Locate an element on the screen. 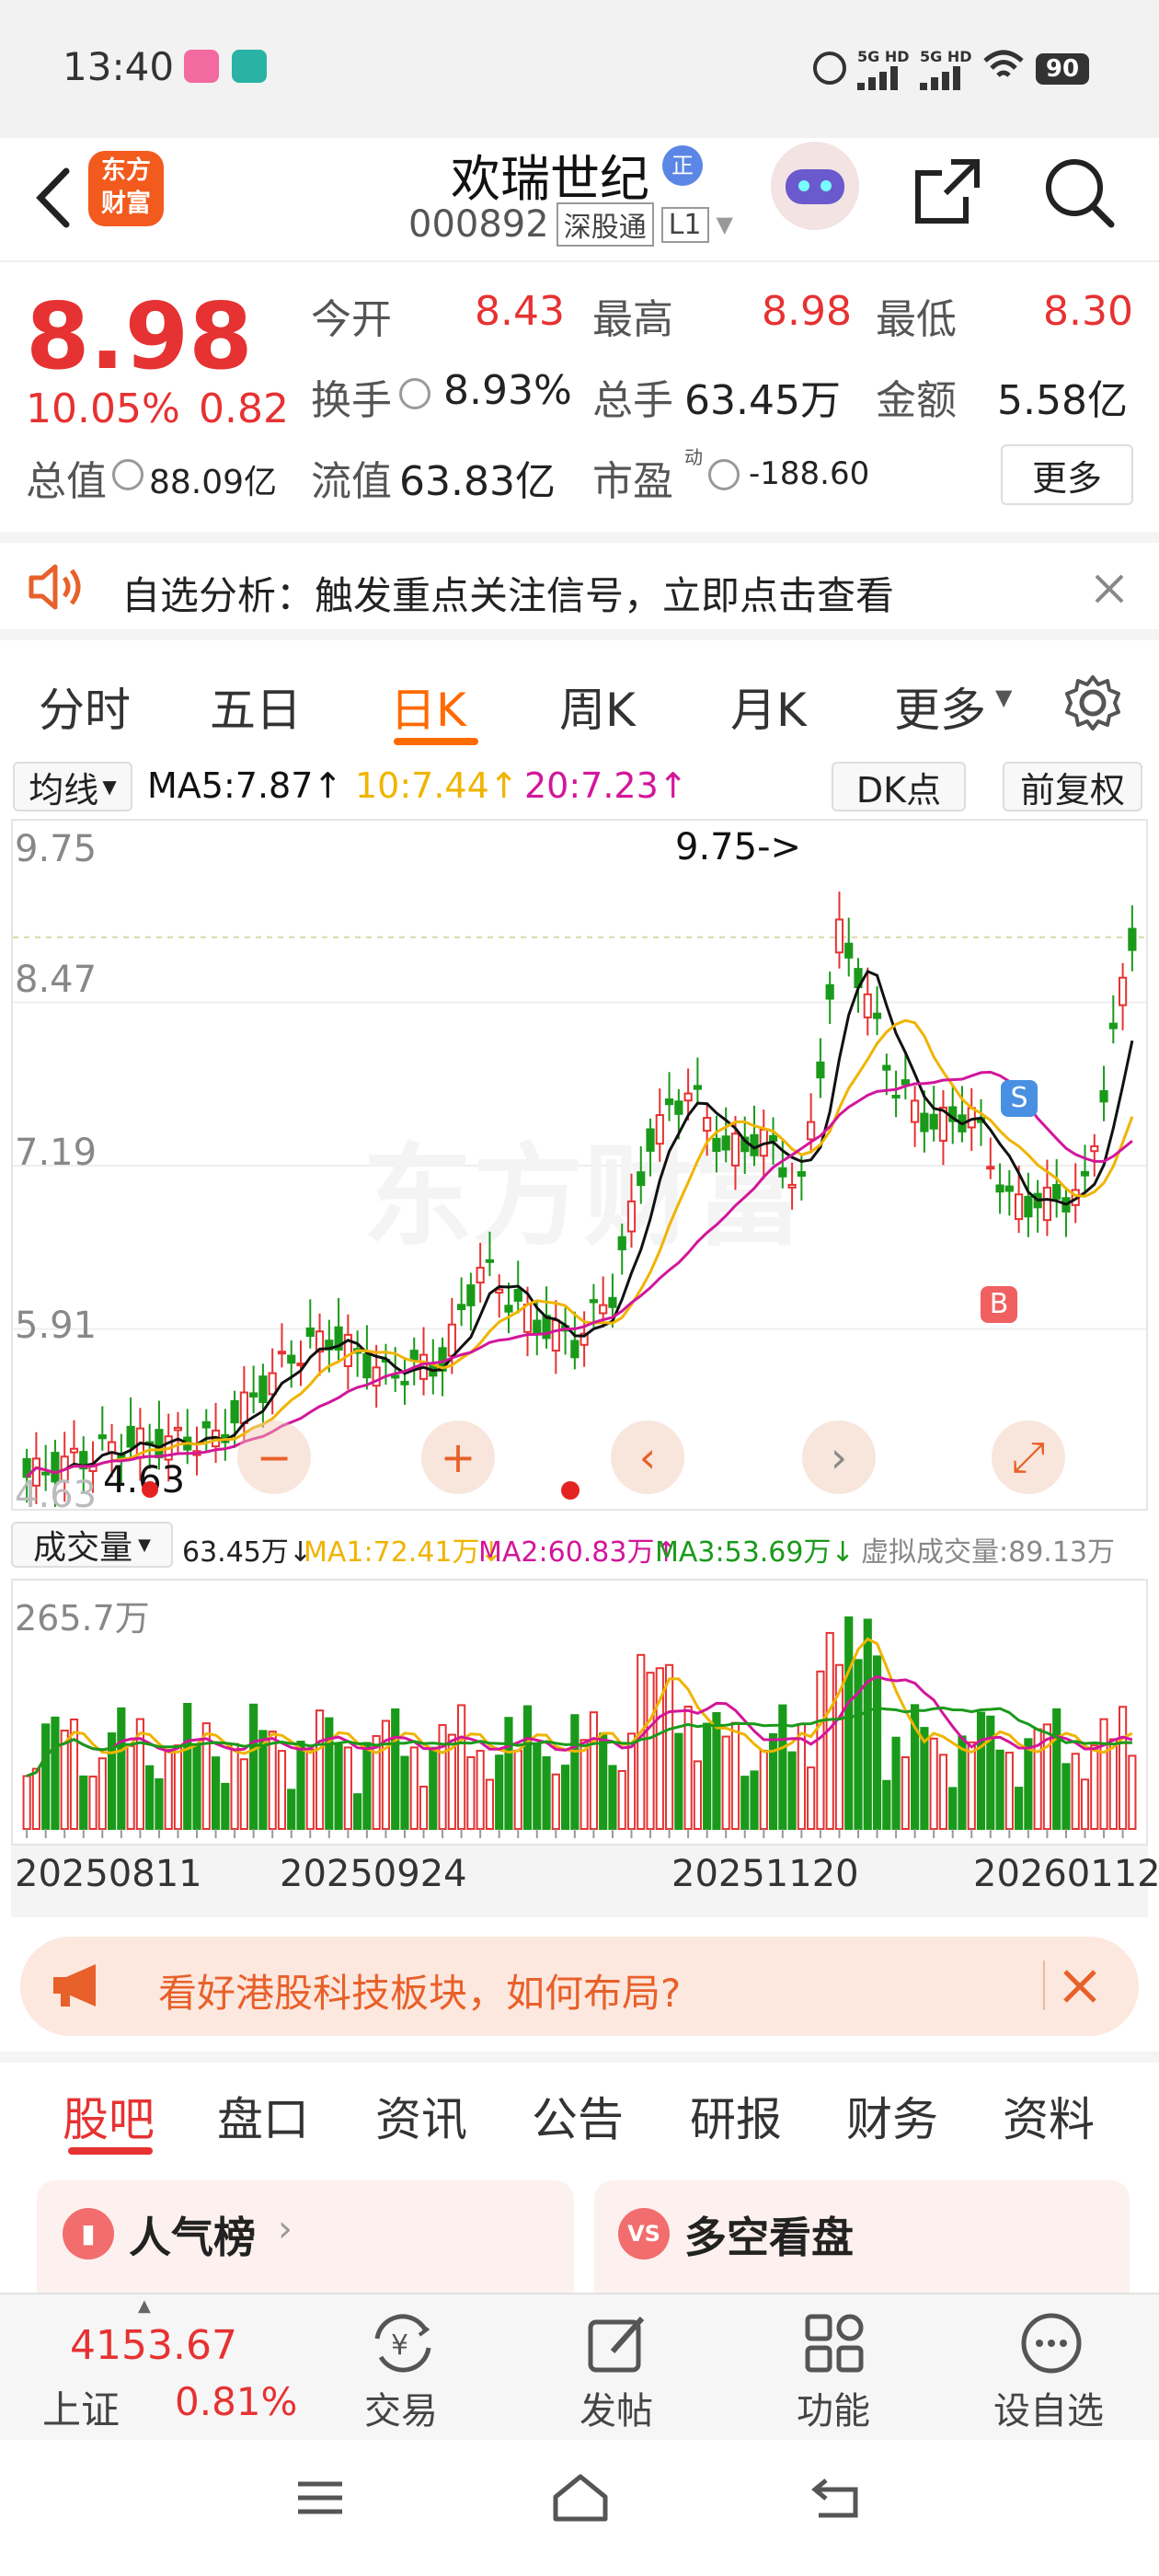 The width and height of the screenshot is (1159, 2576). tab-news: 资讯 is located at coordinates (421, 2116).